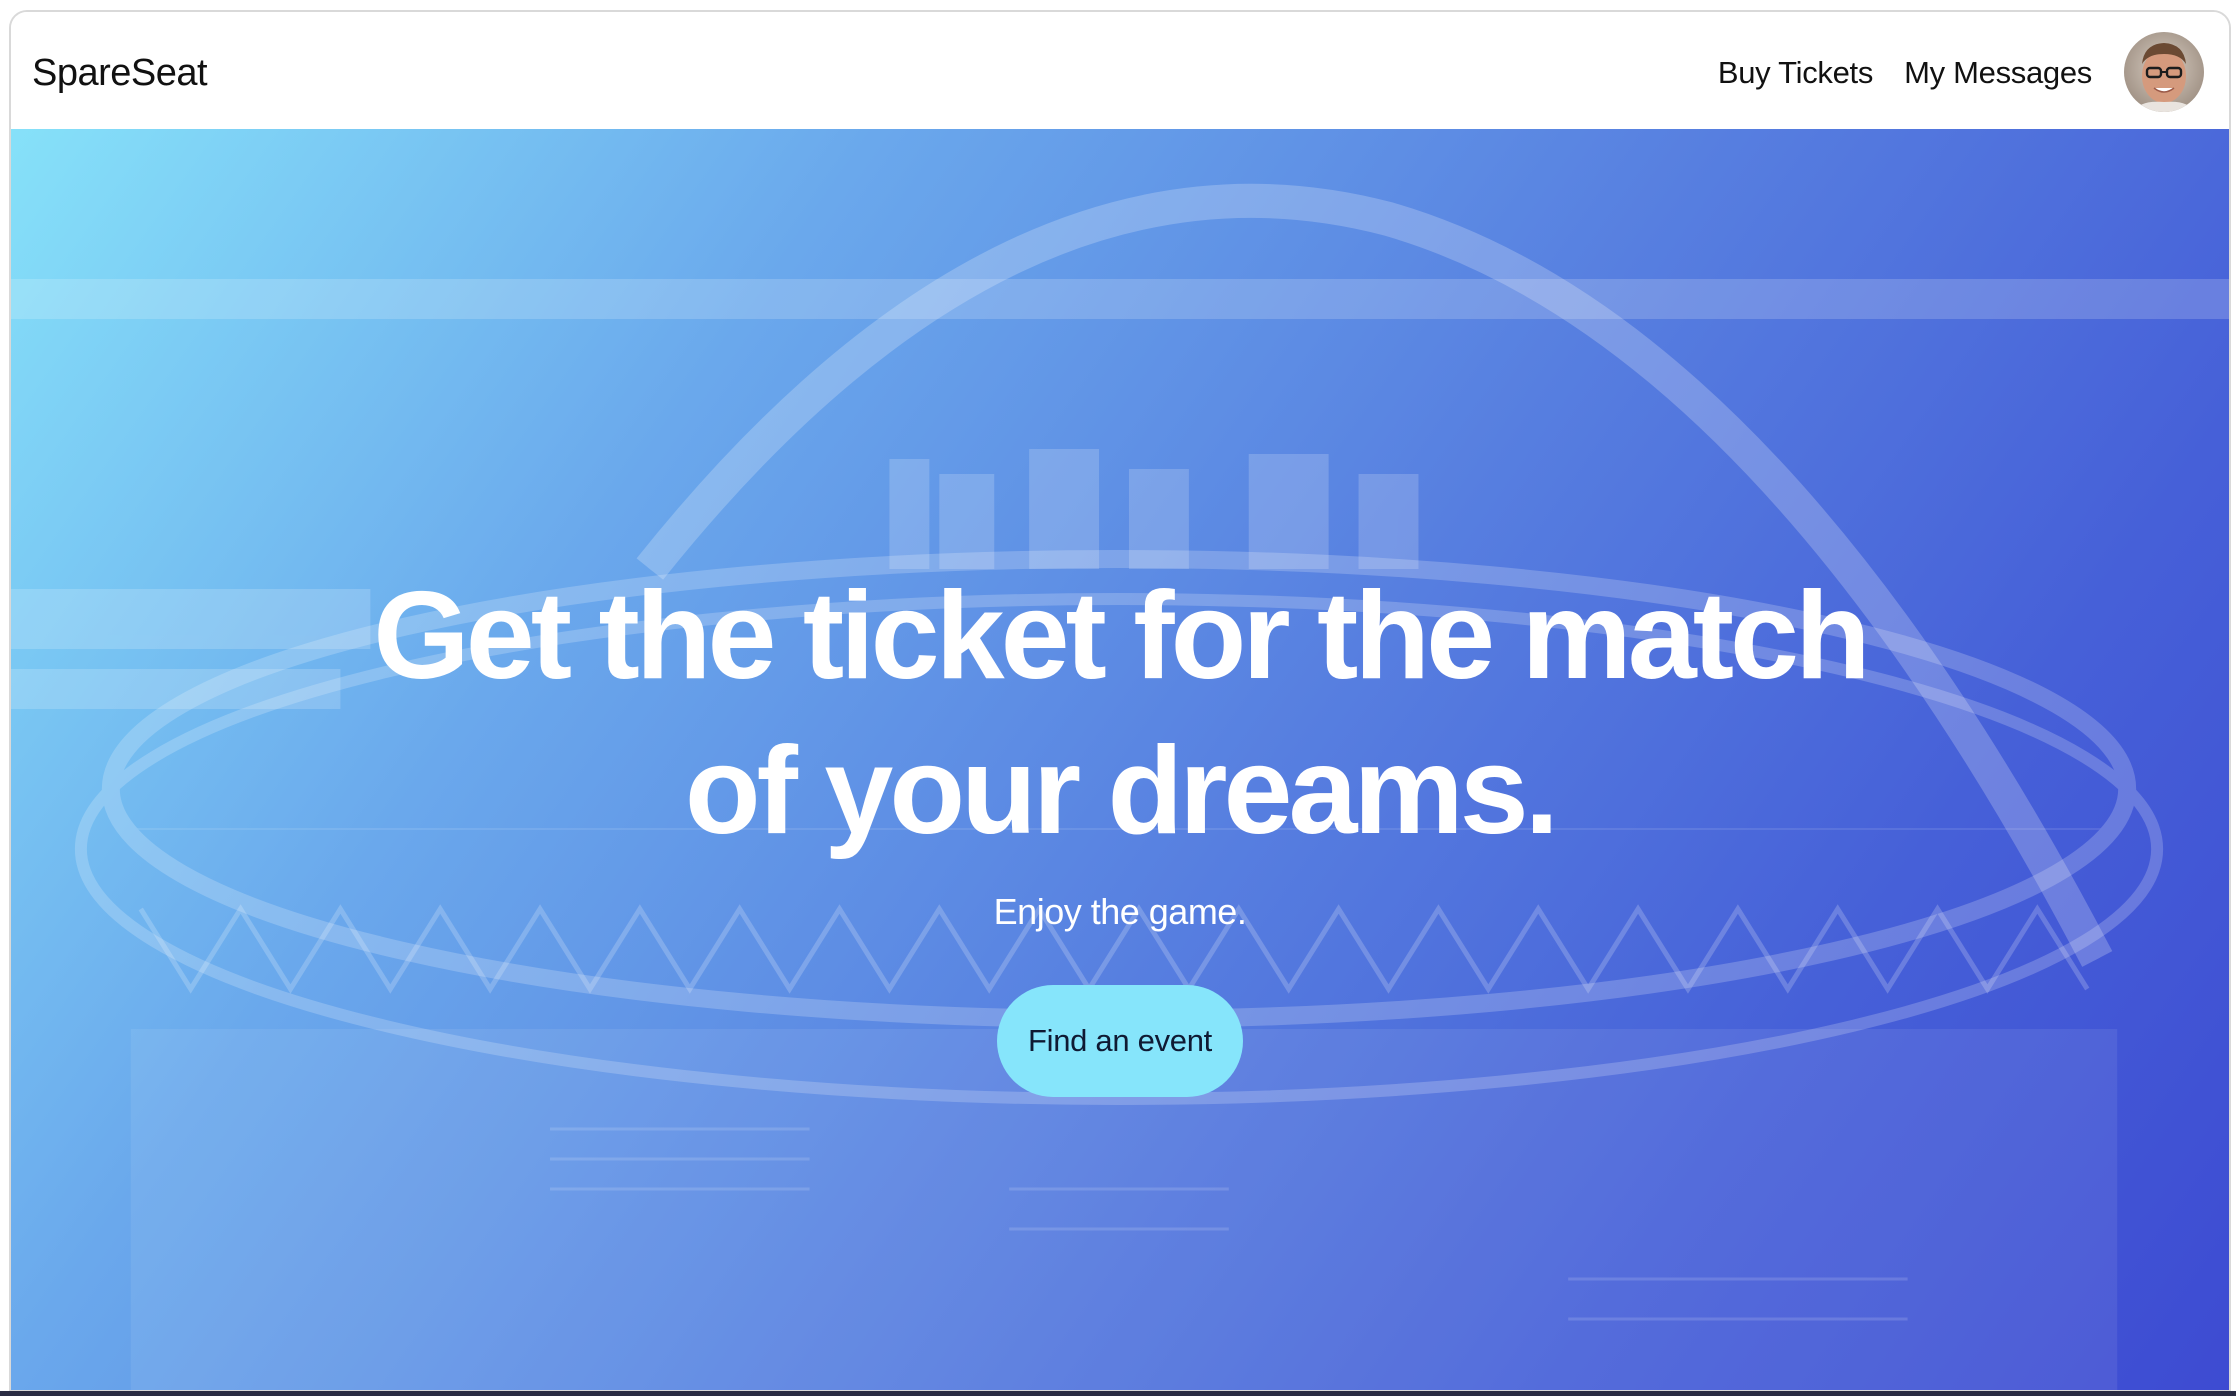 The height and width of the screenshot is (1396, 2236). Describe the element at coordinates (1120, 911) in the screenshot. I see `hero-subtitle: Enjoy the game.` at that location.